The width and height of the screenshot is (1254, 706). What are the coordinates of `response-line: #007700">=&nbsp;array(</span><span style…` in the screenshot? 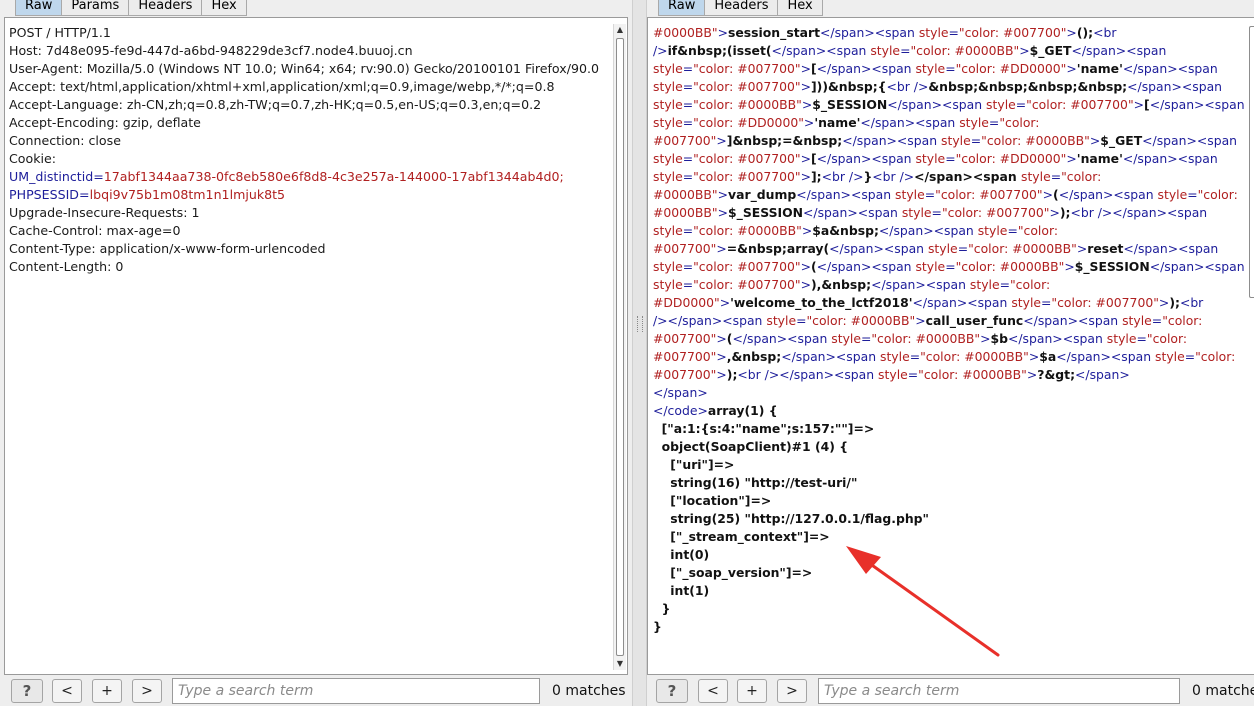 It's located at (952, 249).